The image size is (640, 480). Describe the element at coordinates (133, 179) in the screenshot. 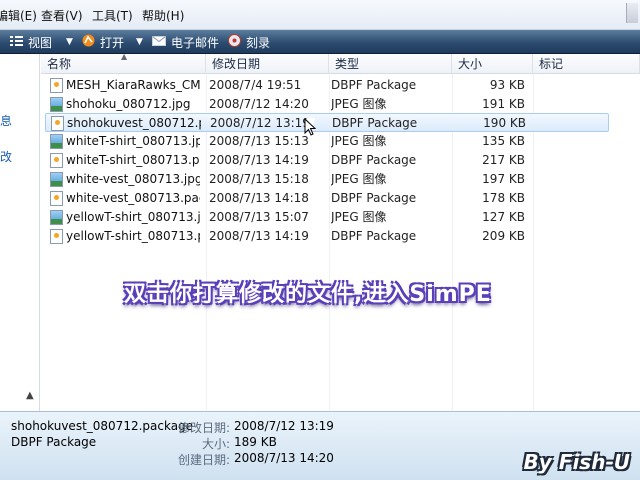

I see `file-name: white-vest_080713.jpg` at that location.